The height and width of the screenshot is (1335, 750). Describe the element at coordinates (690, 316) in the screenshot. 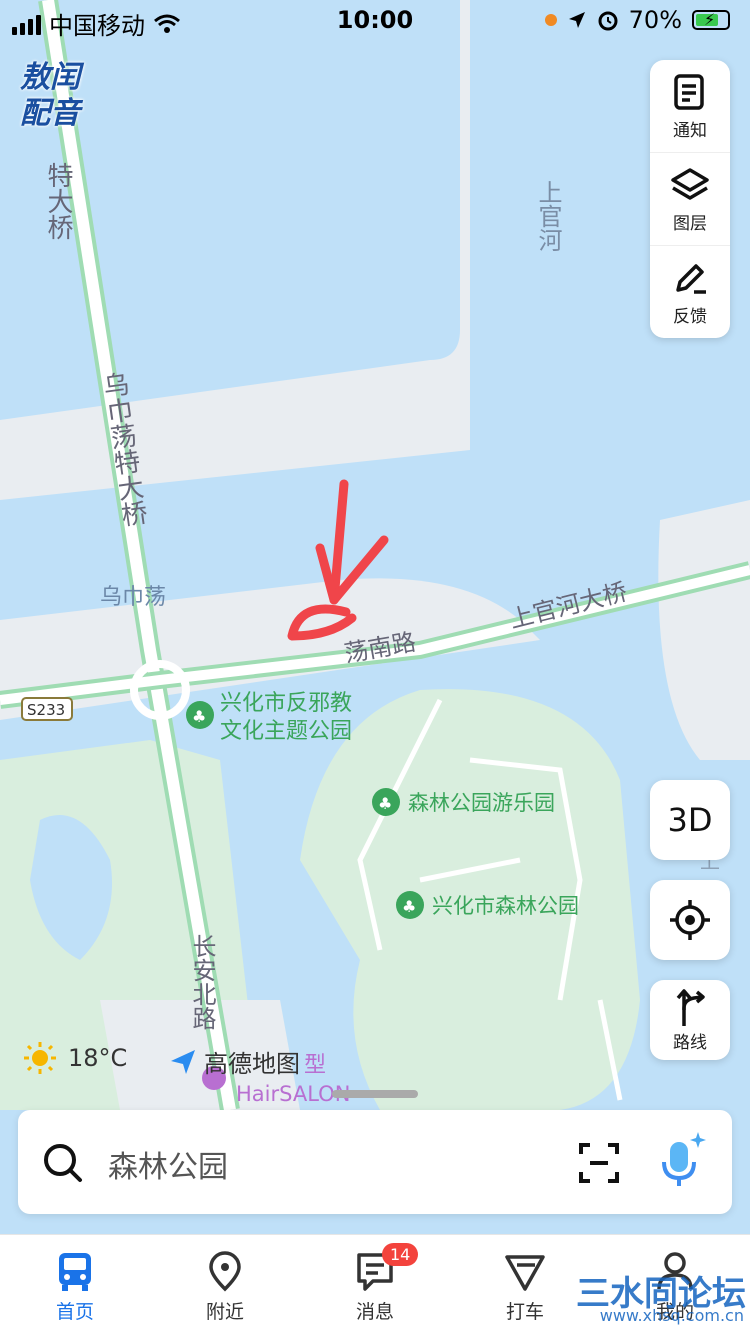

I see `feedback-label: 反馈` at that location.